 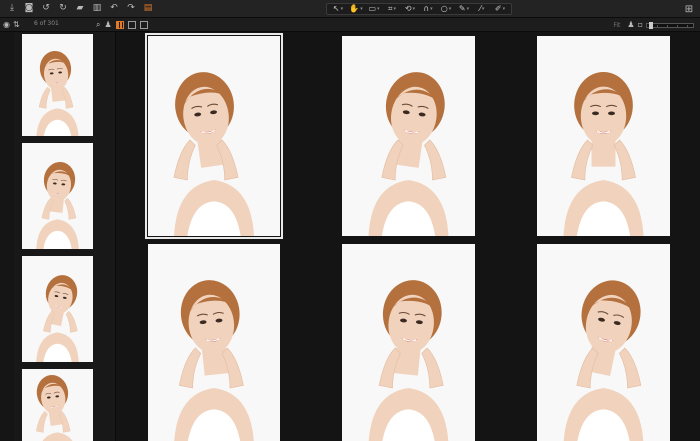 I want to click on search-icon: ⌕, so click(x=98, y=25).